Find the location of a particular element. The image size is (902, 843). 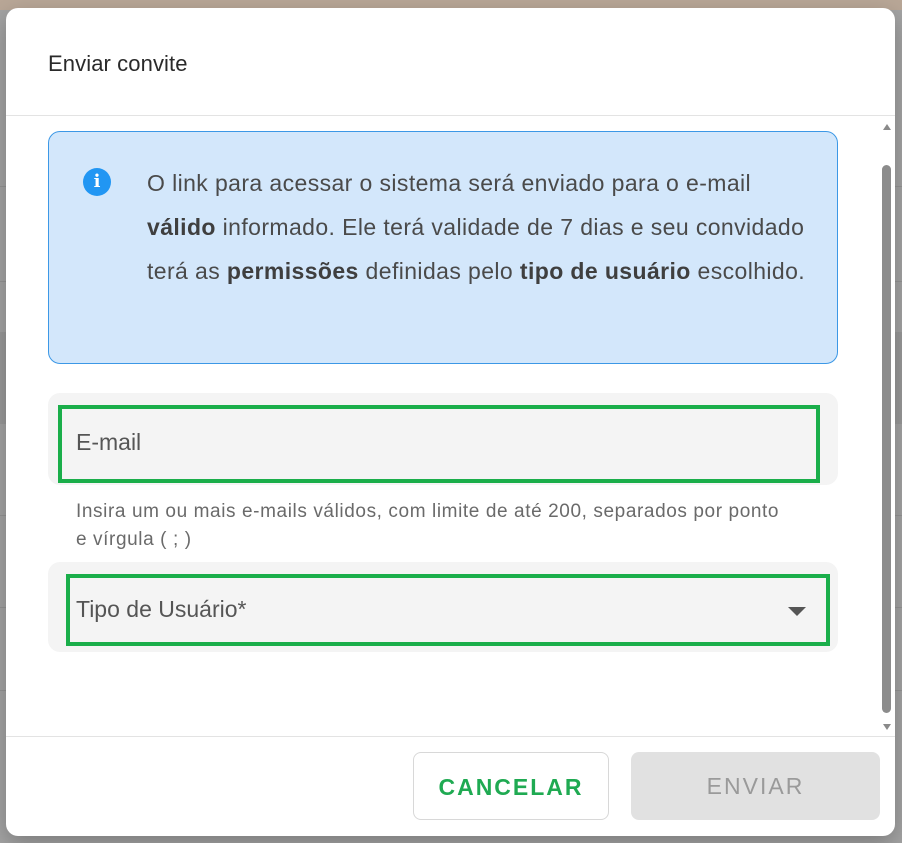

dialog-header: Enviar convite is located at coordinates (450, 62).